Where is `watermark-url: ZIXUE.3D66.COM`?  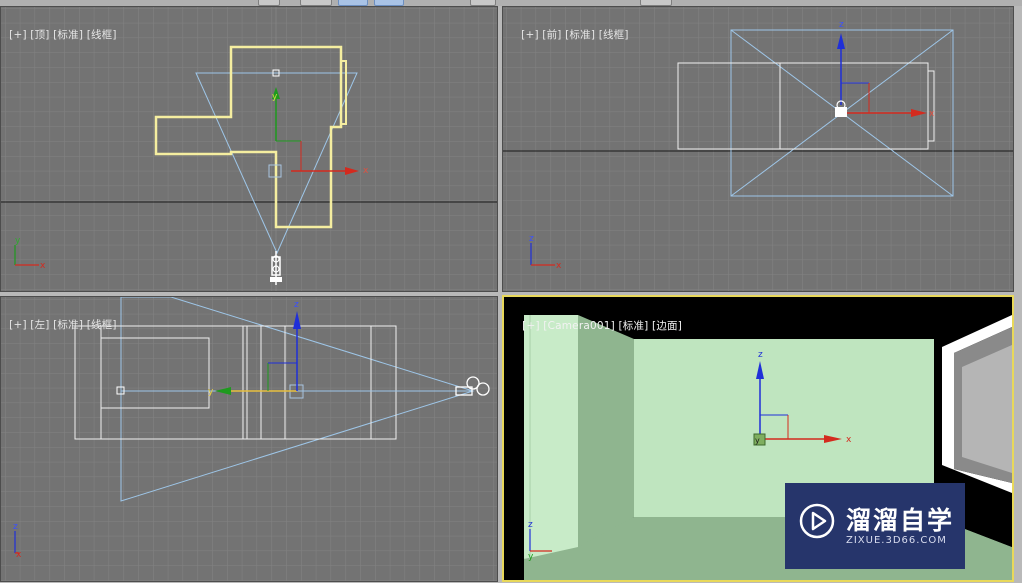
watermark-url: ZIXUE.3D66.COM is located at coordinates (896, 540).